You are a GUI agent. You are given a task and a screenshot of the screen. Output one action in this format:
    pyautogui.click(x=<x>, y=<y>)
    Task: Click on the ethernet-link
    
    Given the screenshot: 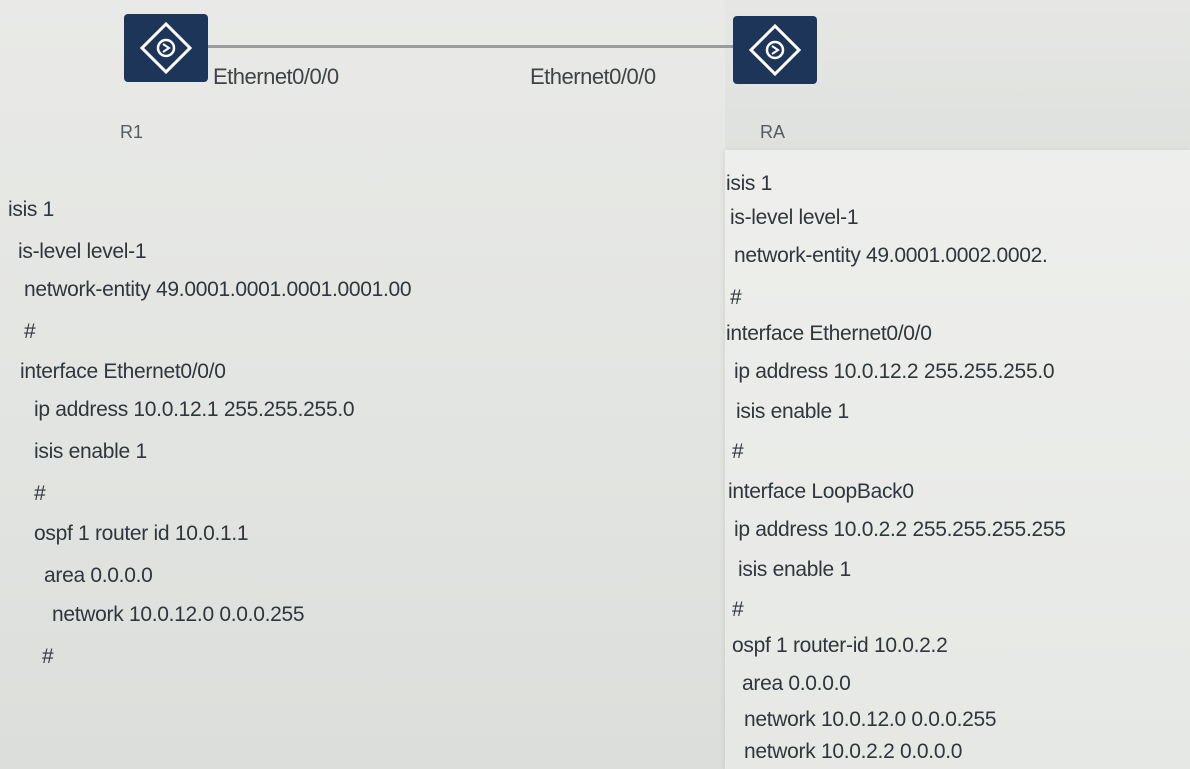 What is the action you would take?
    pyautogui.click(x=472, y=46)
    